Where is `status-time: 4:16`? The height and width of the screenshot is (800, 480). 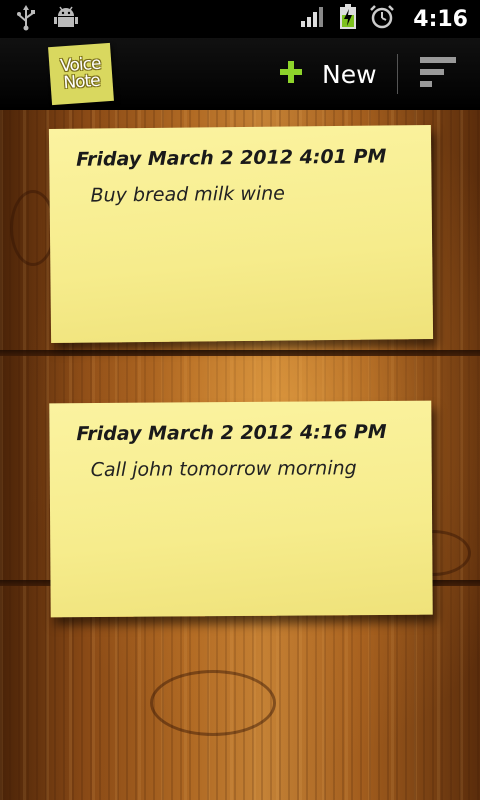
status-time: 4:16 is located at coordinates (440, 19).